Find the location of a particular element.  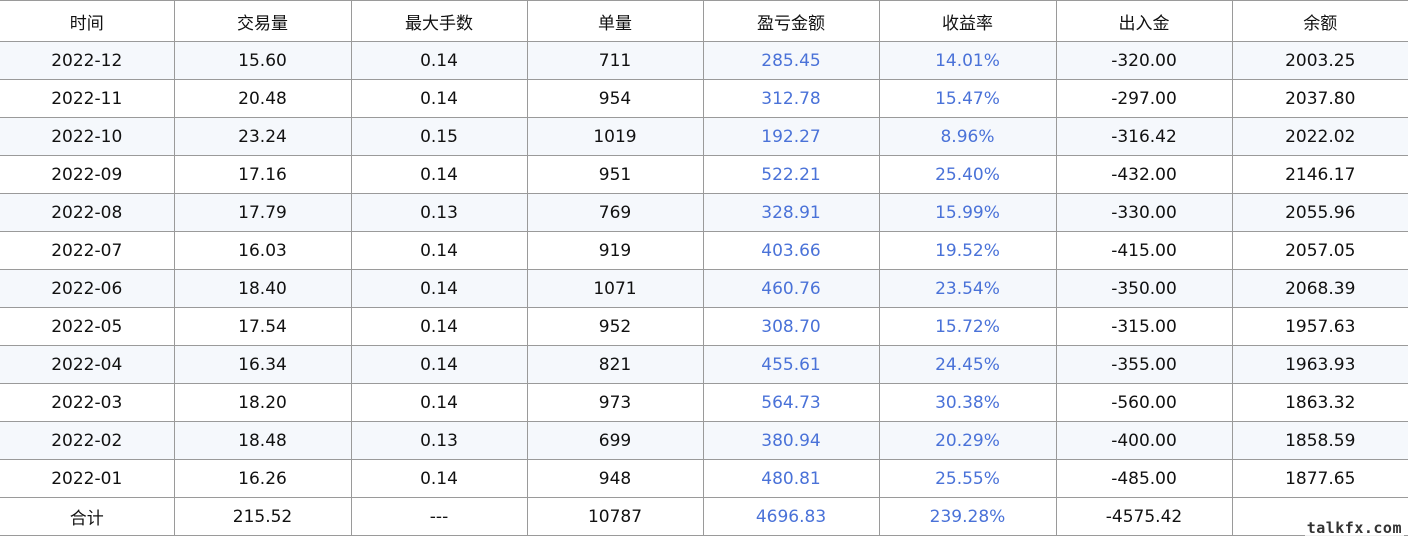

cell-order-count: 973 is located at coordinates (615, 402).